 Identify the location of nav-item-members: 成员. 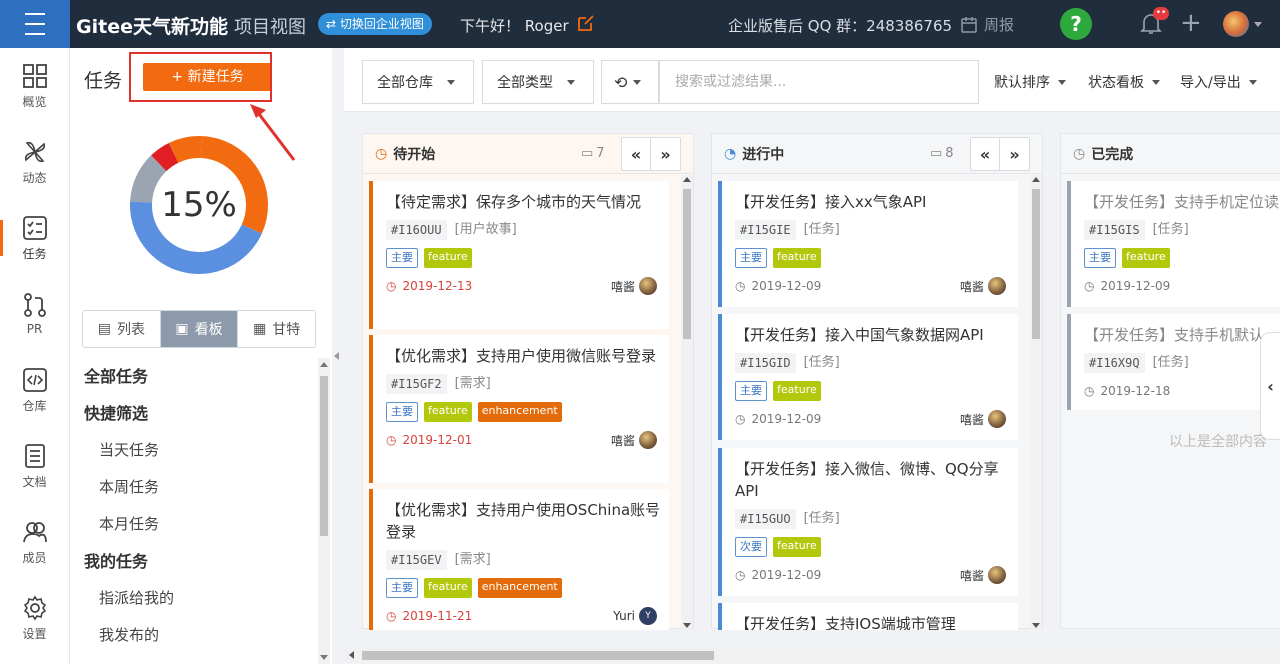
(34, 542).